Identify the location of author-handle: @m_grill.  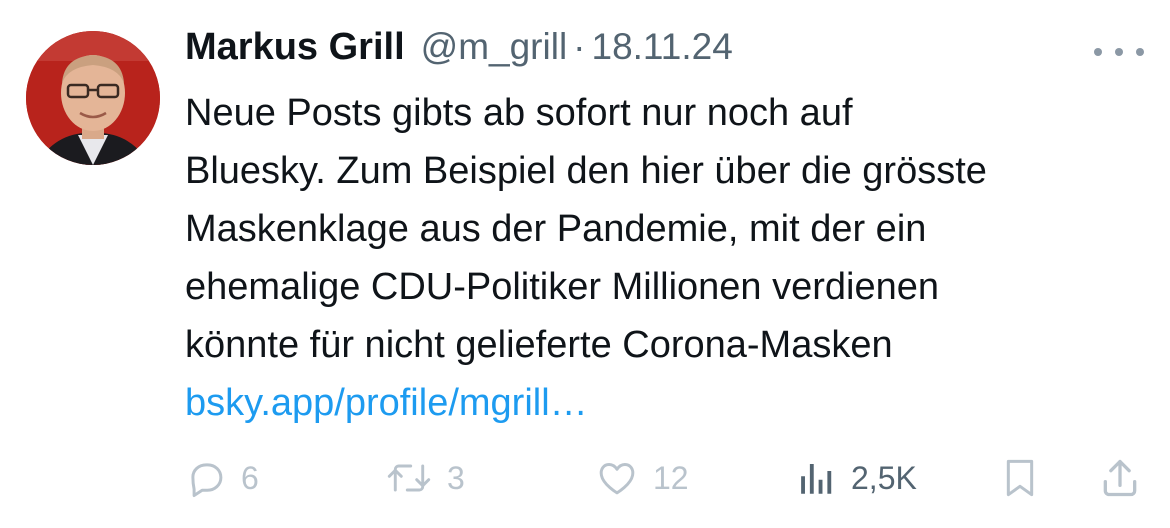
(494, 47).